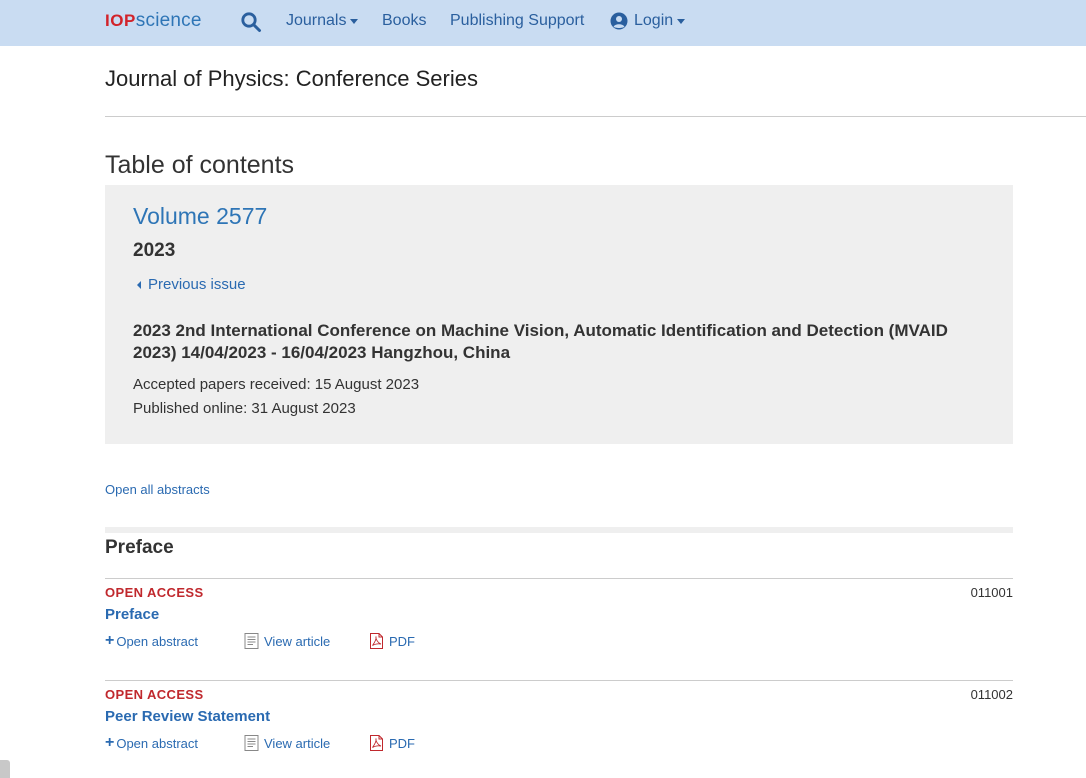 The image size is (1086, 778). I want to click on logo-science-text: science, so click(168, 20).